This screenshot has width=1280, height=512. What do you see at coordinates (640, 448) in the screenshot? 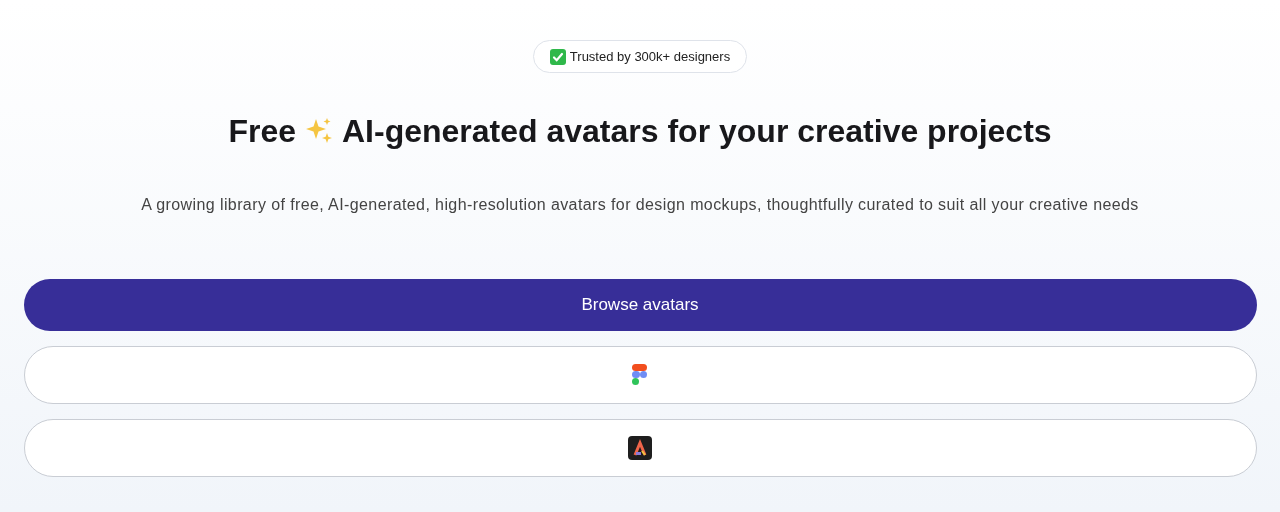
I see `app-icon` at bounding box center [640, 448].